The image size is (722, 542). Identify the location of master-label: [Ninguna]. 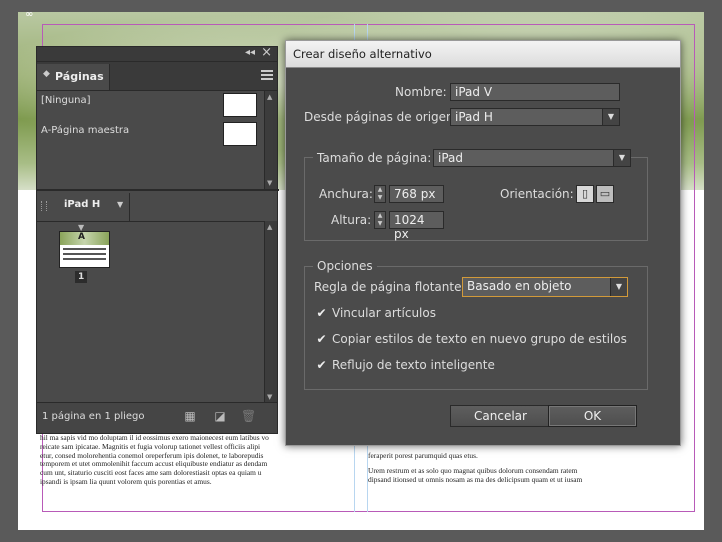
(66, 100).